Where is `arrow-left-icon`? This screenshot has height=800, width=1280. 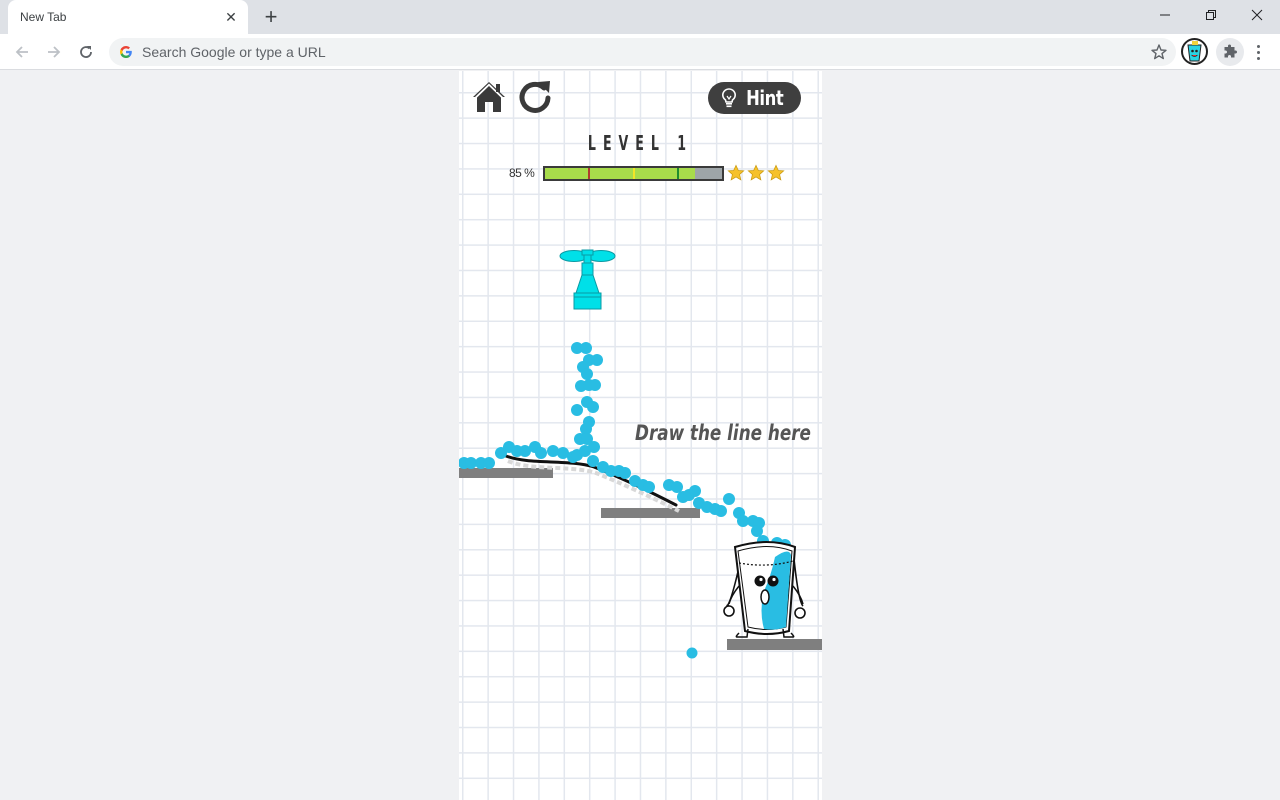
arrow-left-icon is located at coordinates (21, 52).